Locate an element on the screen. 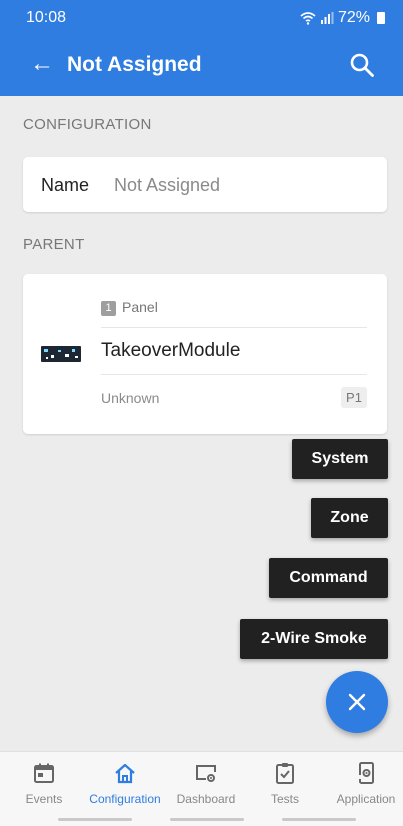  status-bar: 10:08 72% is located at coordinates (201, 17).